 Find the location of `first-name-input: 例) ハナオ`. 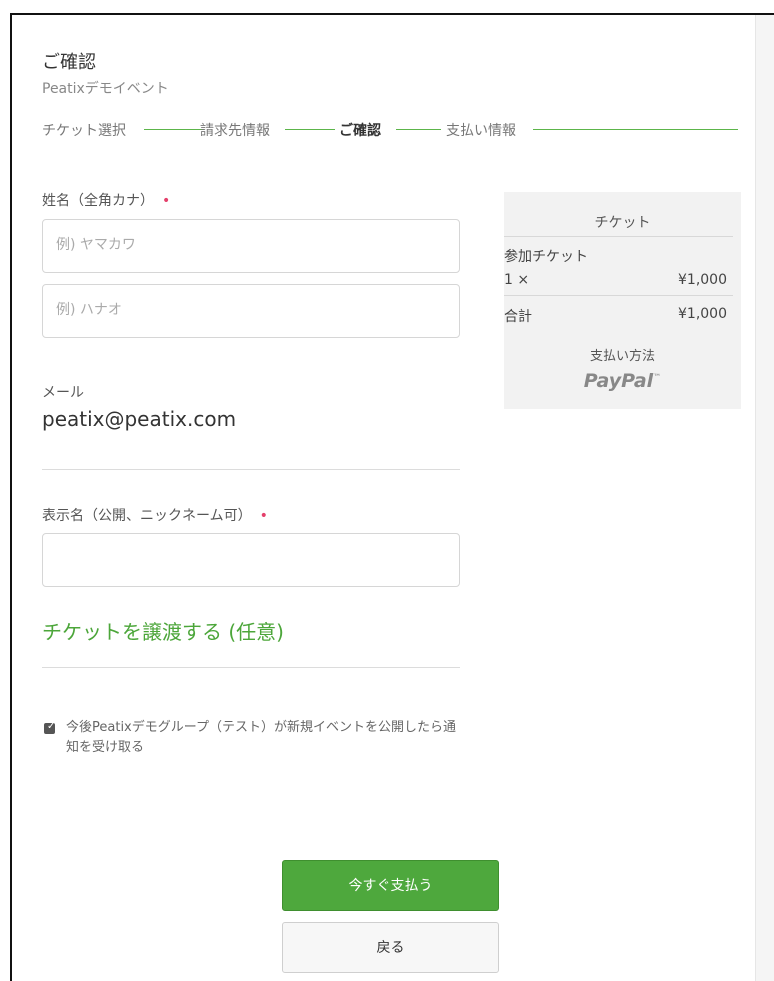

first-name-input: 例) ハナオ is located at coordinates (251, 311).